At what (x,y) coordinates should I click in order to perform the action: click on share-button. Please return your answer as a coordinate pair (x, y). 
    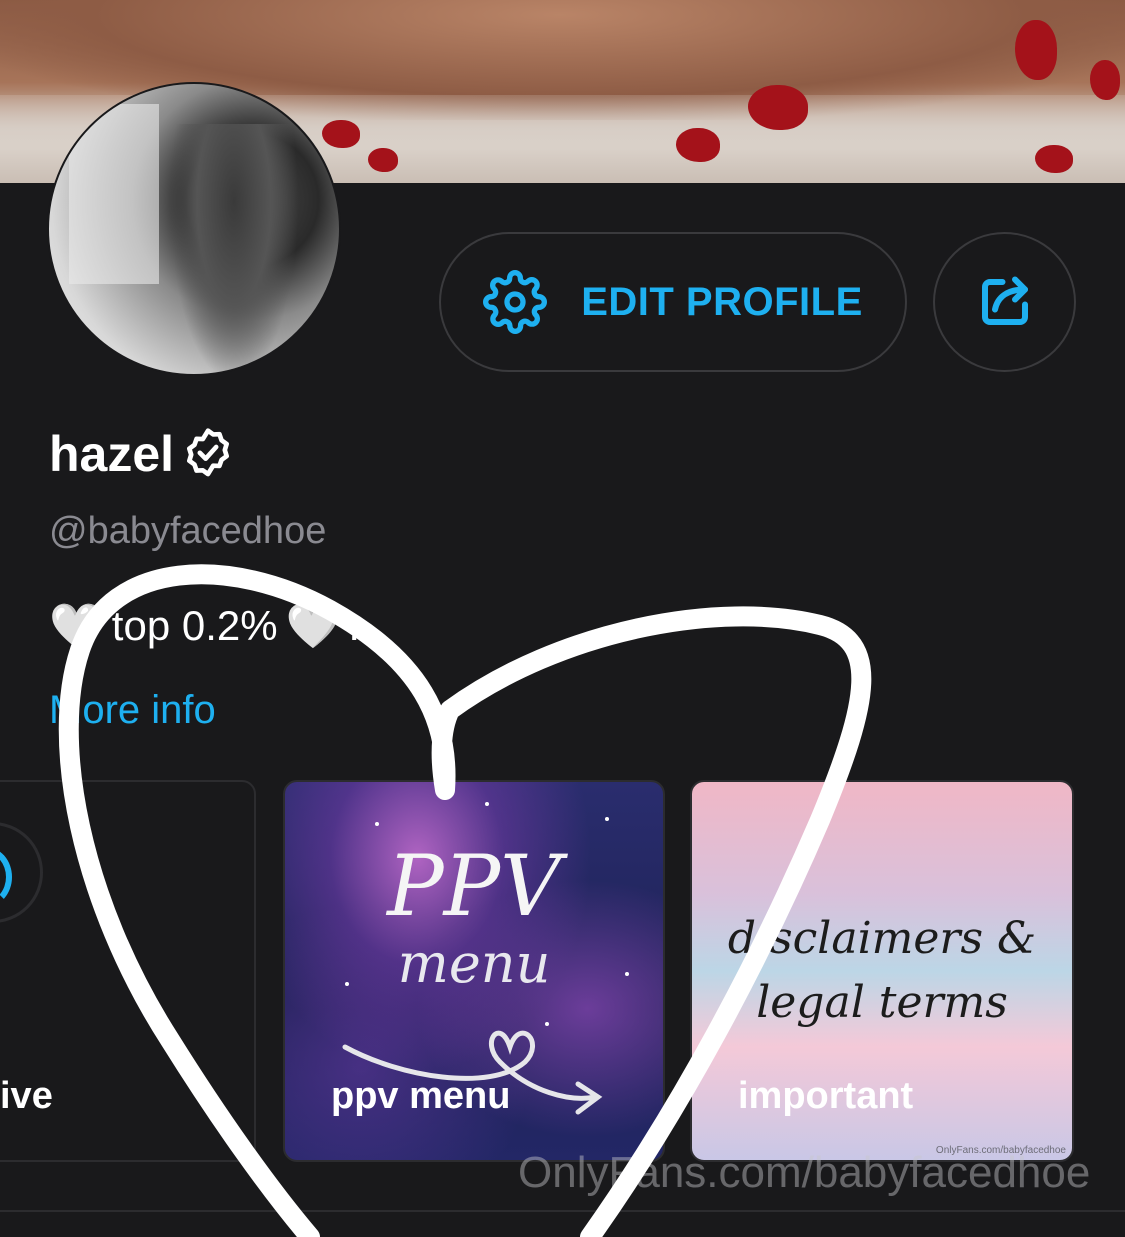
    Looking at the image, I should click on (1004, 302).